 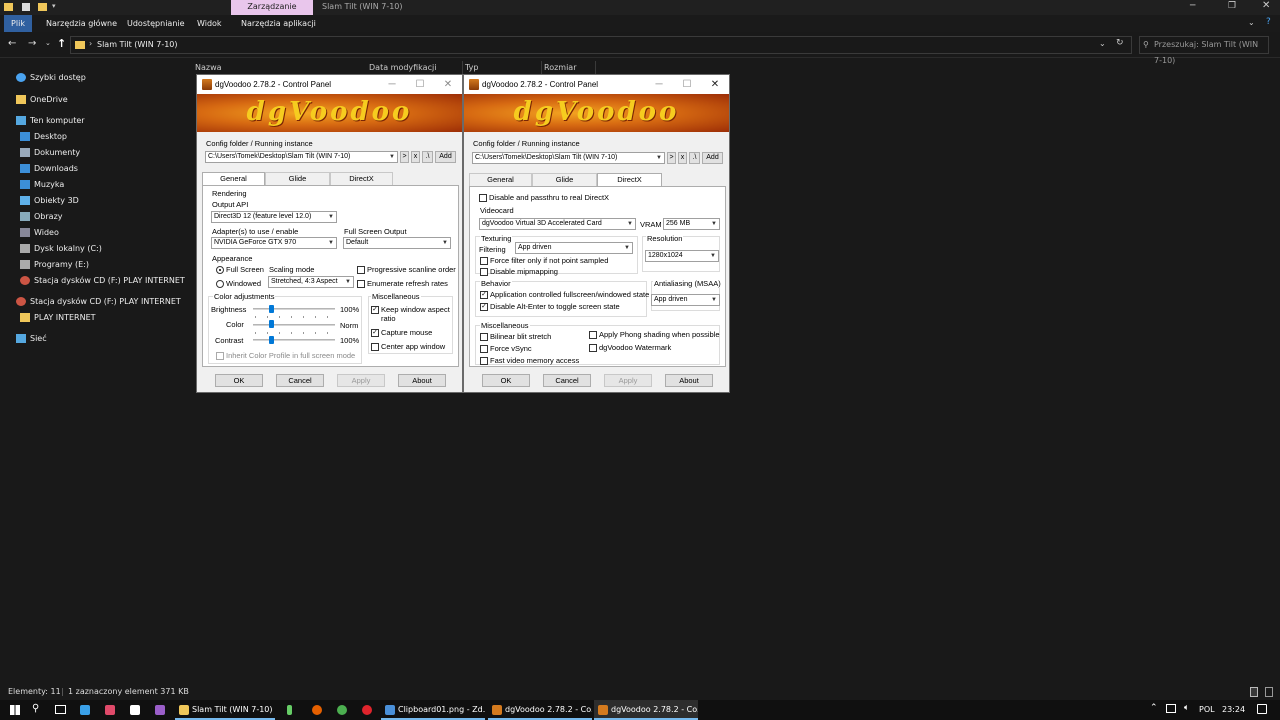 What do you see at coordinates (629, 180) in the screenshot?
I see `tab-directx: DirectX` at bounding box center [629, 180].